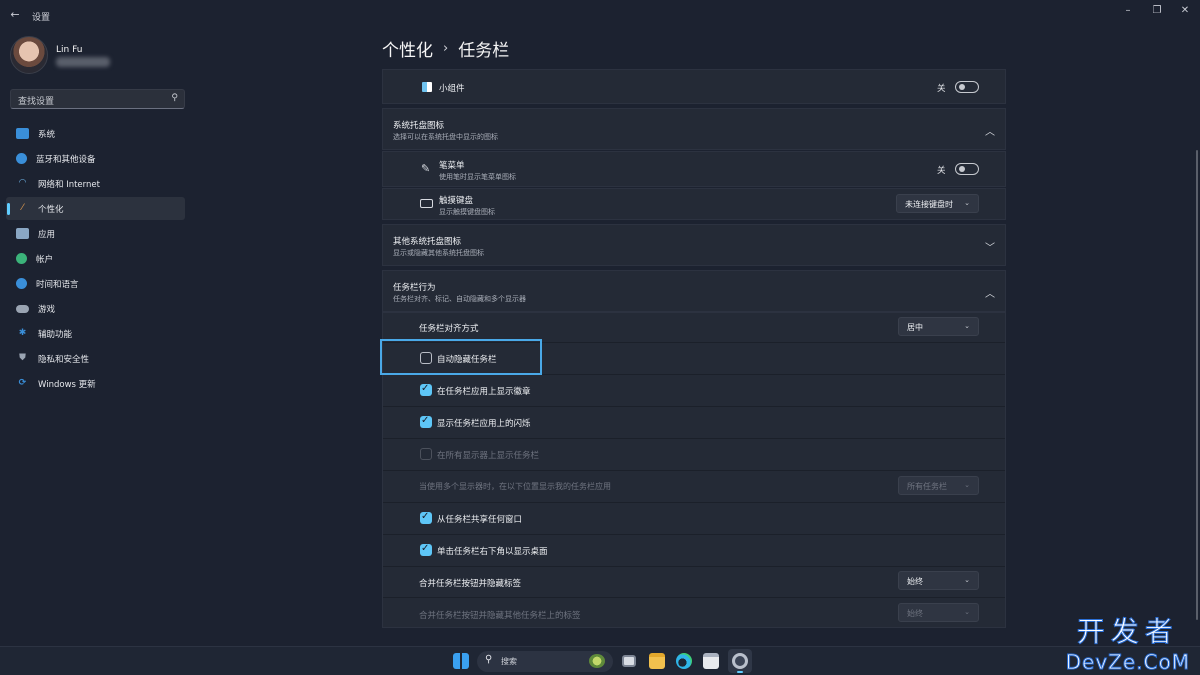  What do you see at coordinates (47, 234) in the screenshot?
I see `sidebar-item-label: 应用` at bounding box center [47, 234].